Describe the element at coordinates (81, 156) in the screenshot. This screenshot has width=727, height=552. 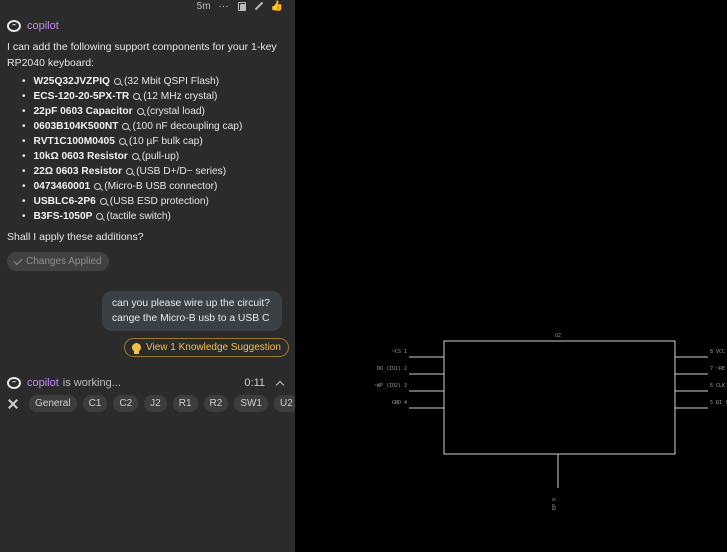
I see `part-number: 10kΩ 0603 Resistor` at that location.